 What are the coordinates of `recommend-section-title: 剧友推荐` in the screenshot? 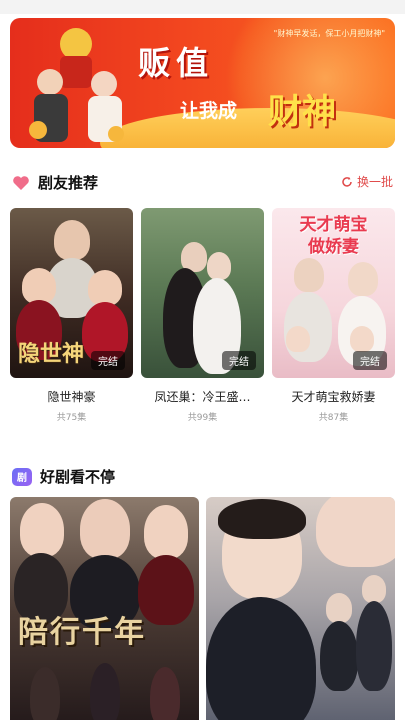 It's located at (68, 183).